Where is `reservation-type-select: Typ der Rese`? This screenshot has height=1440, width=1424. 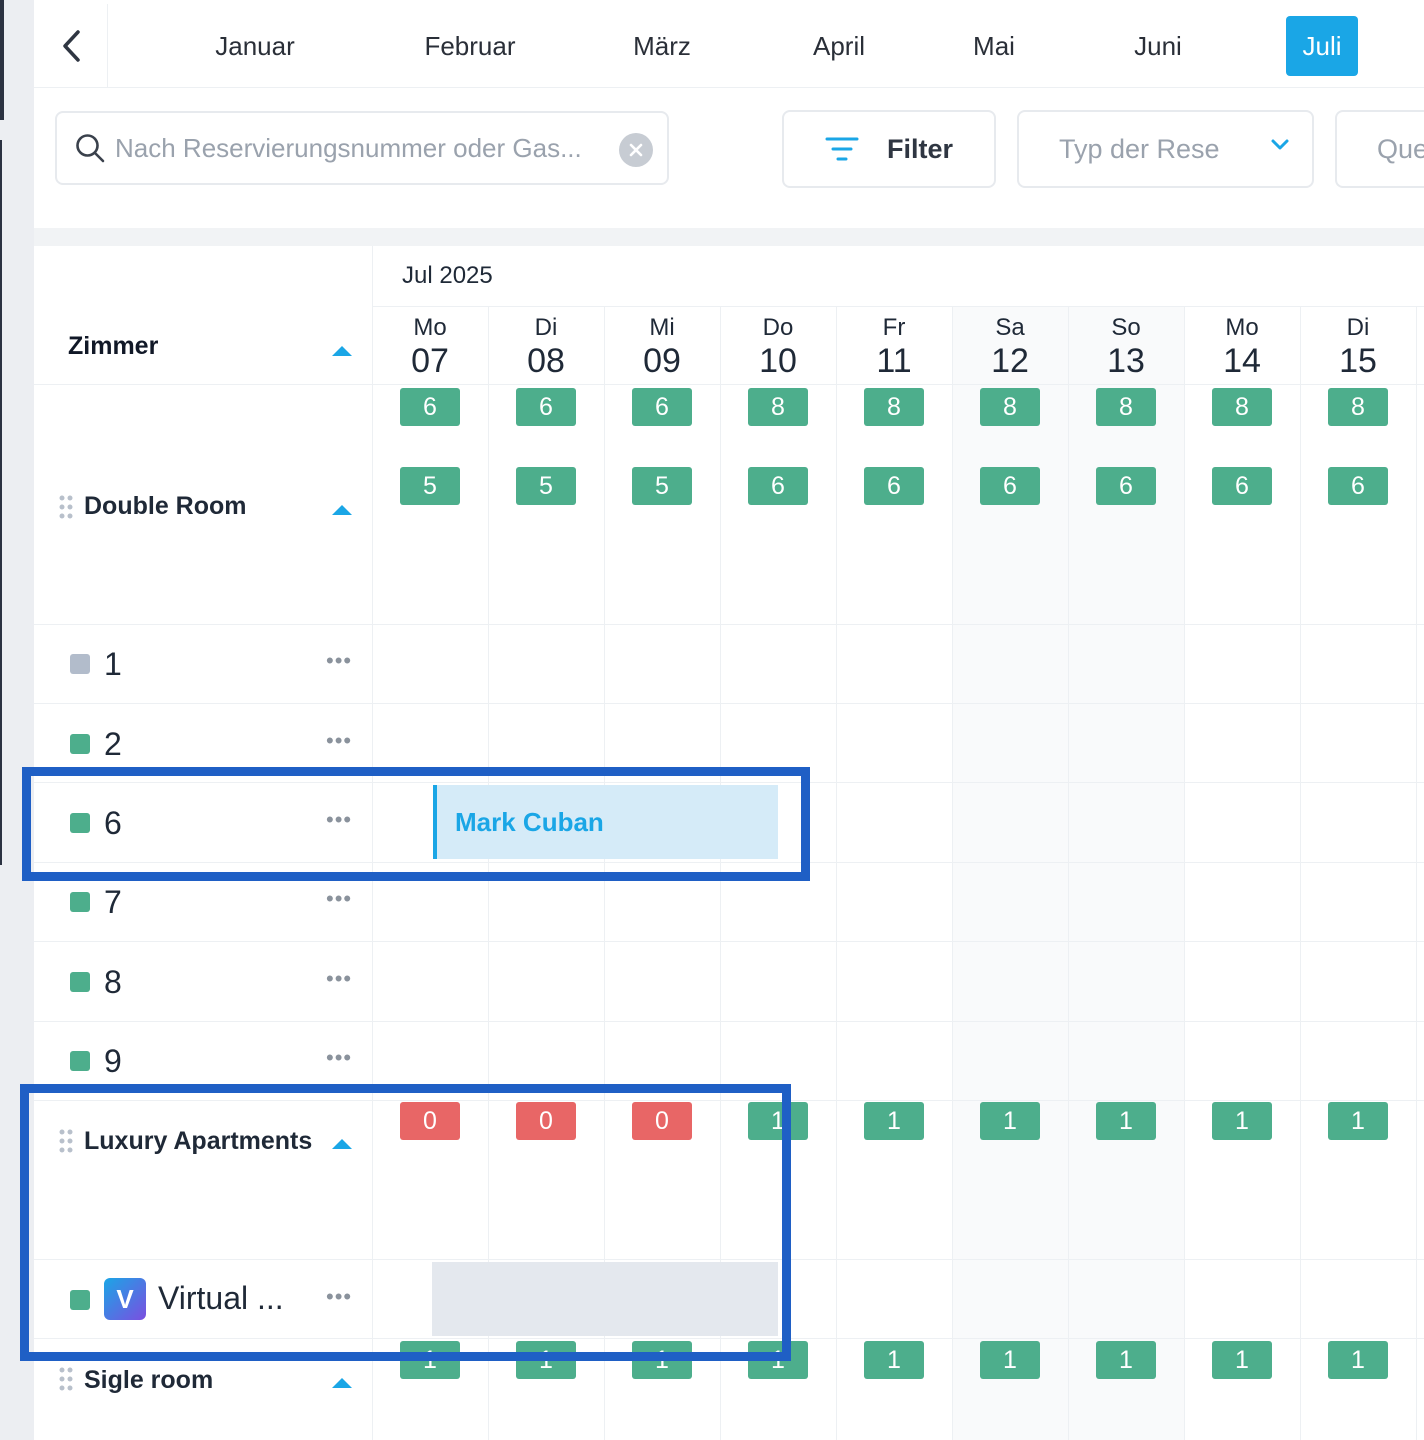
reservation-type-select: Typ der Rese is located at coordinates (1165, 149).